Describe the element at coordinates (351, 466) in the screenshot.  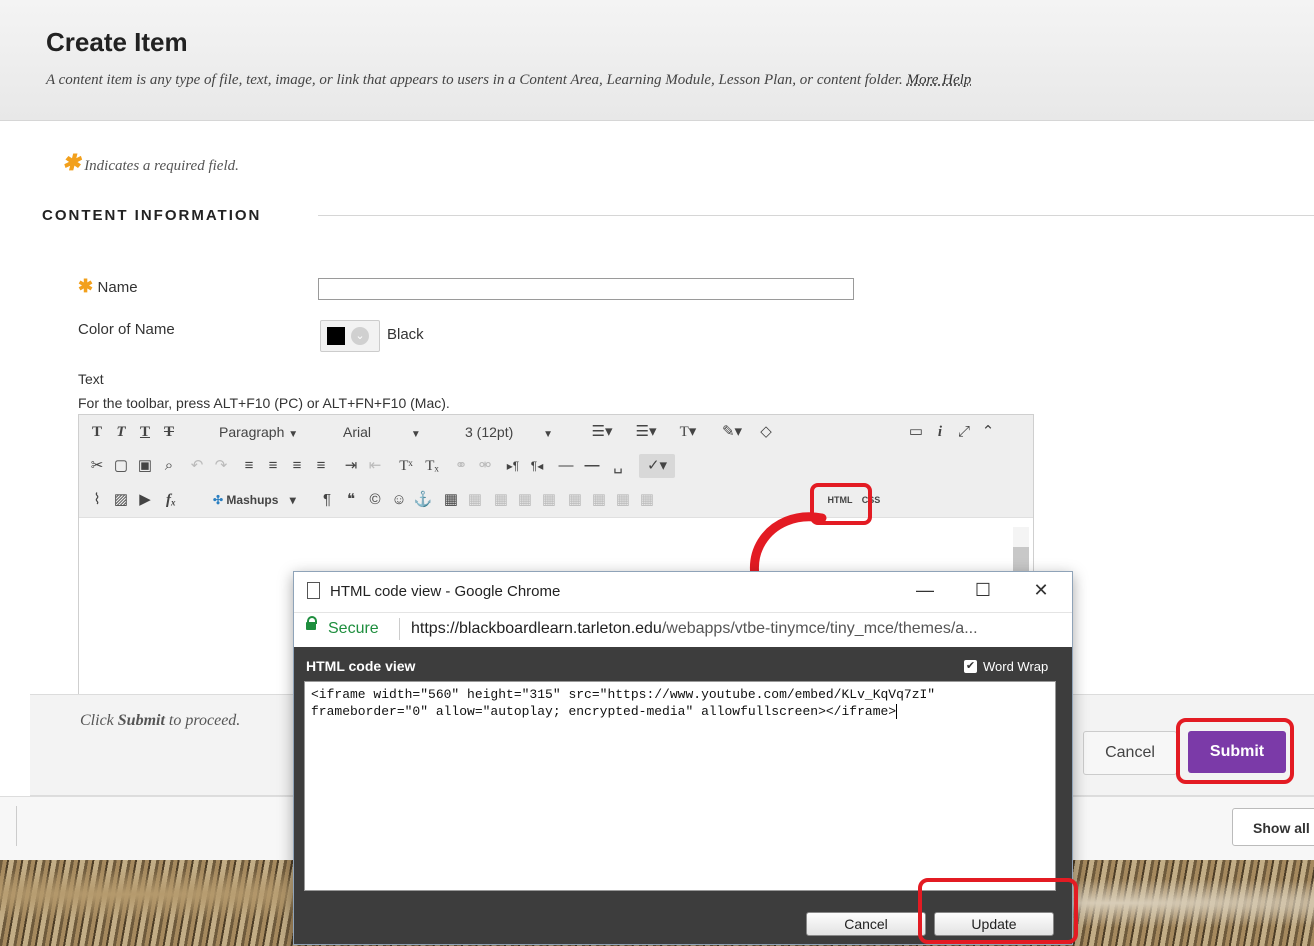
I see `indent-icon: ⇥` at that location.